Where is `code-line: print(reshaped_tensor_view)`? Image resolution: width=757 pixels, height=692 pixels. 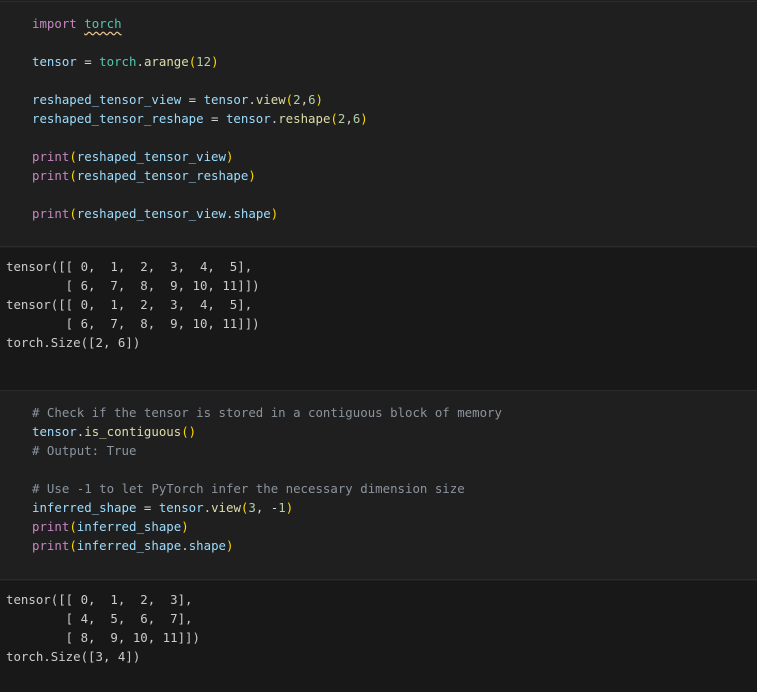
code-line: print(reshaped_tensor_view) is located at coordinates (132, 156).